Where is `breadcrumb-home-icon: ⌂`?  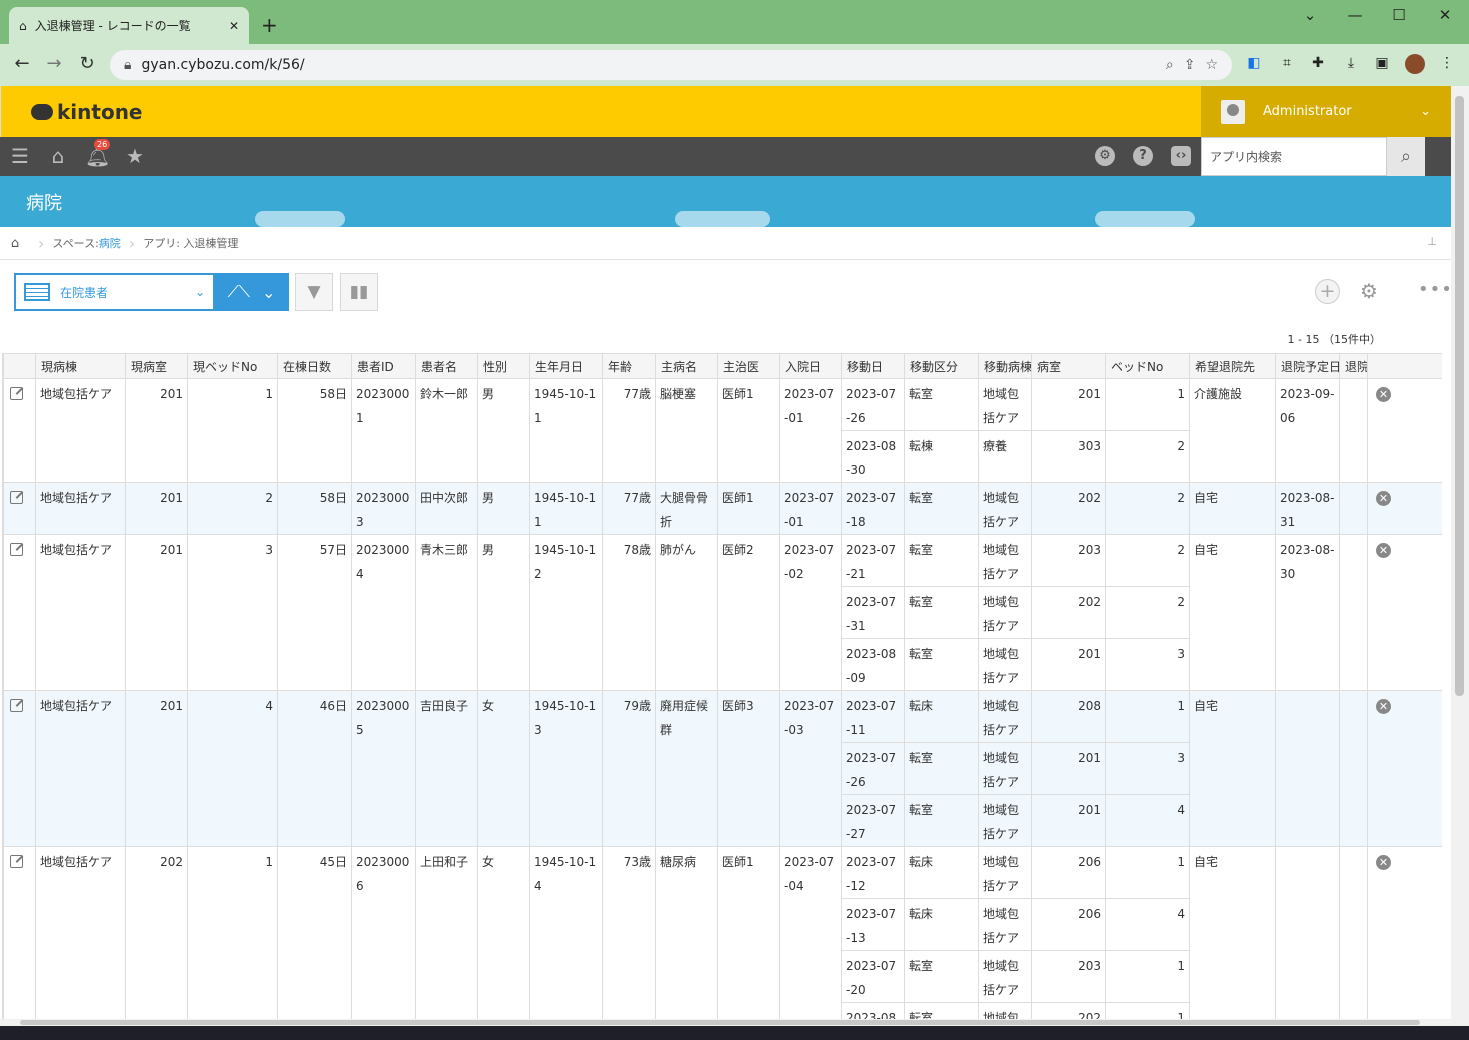
breadcrumb-home-icon: ⌂ is located at coordinates (15, 243).